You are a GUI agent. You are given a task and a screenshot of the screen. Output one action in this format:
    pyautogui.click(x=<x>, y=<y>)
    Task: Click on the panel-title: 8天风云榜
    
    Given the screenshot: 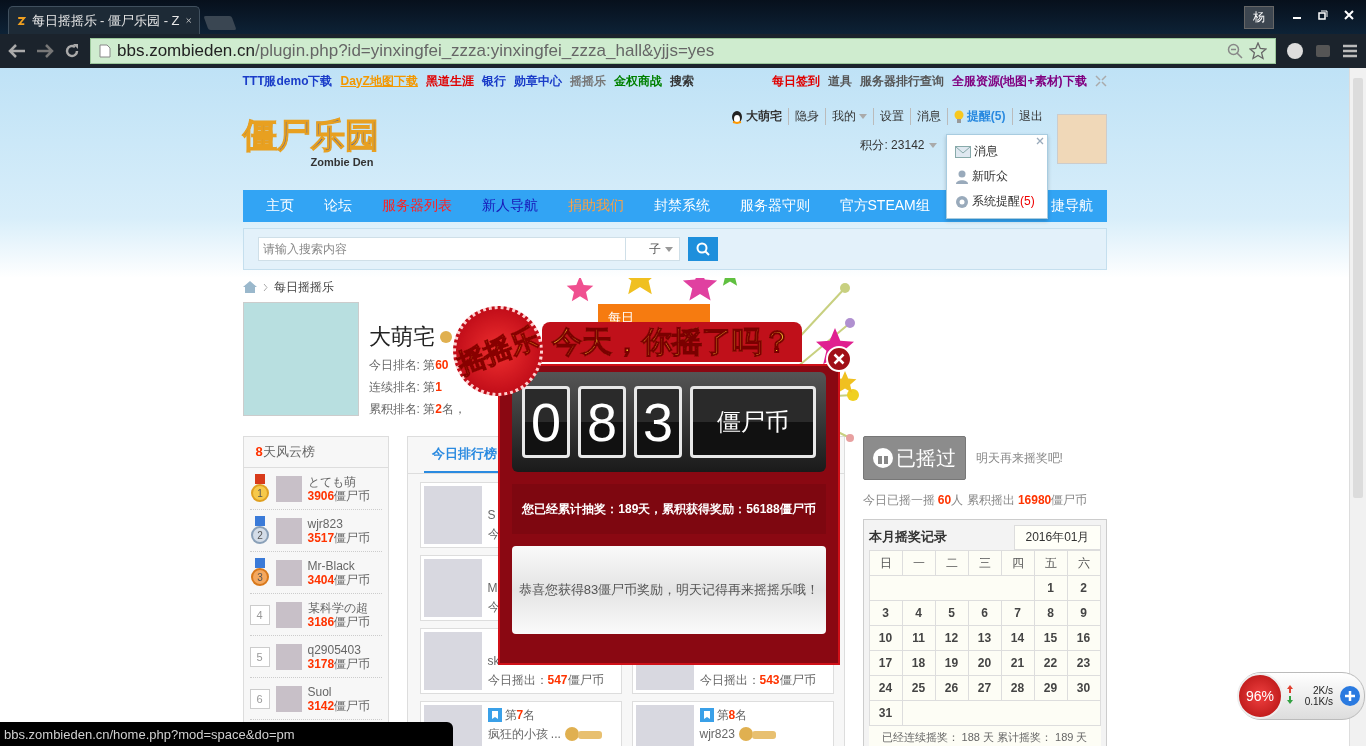 What is the action you would take?
    pyautogui.click(x=285, y=452)
    